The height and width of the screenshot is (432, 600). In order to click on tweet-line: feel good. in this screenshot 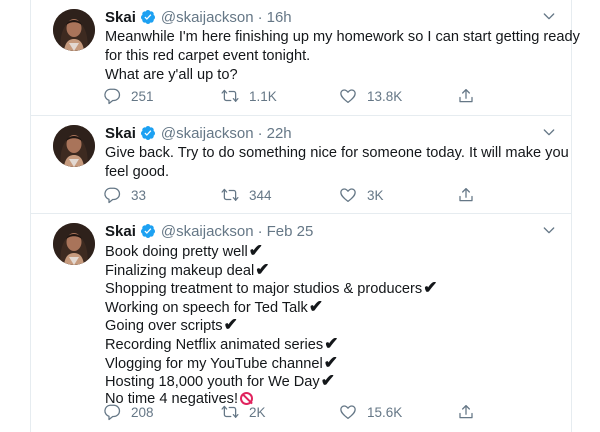, I will do `click(137, 172)`.